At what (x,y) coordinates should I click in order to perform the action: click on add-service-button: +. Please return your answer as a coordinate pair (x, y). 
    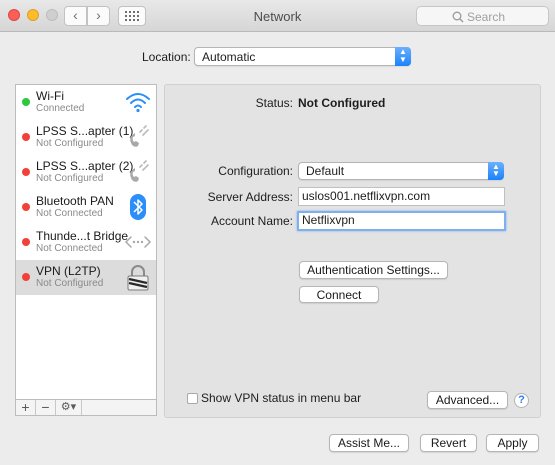
    Looking at the image, I should click on (26, 407).